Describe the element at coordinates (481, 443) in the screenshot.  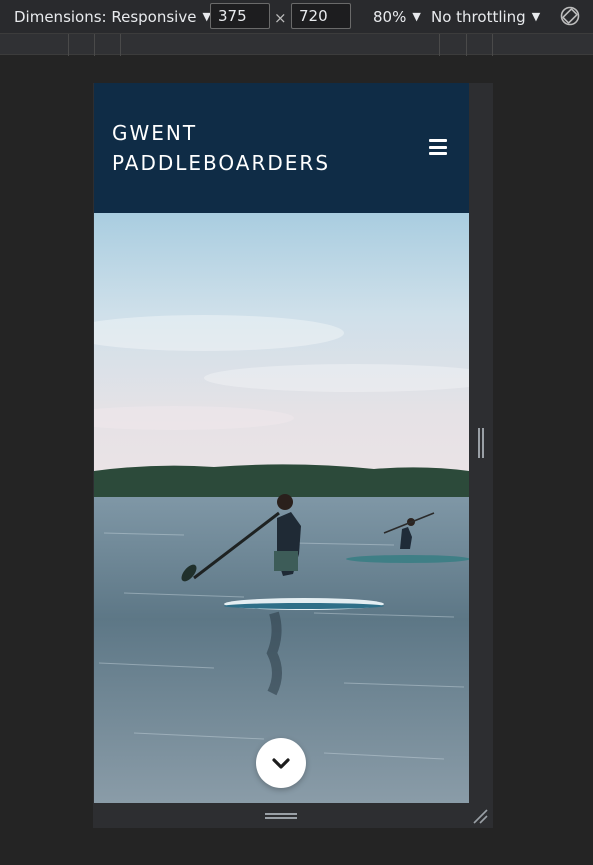
I see `resize-handle-right` at that location.